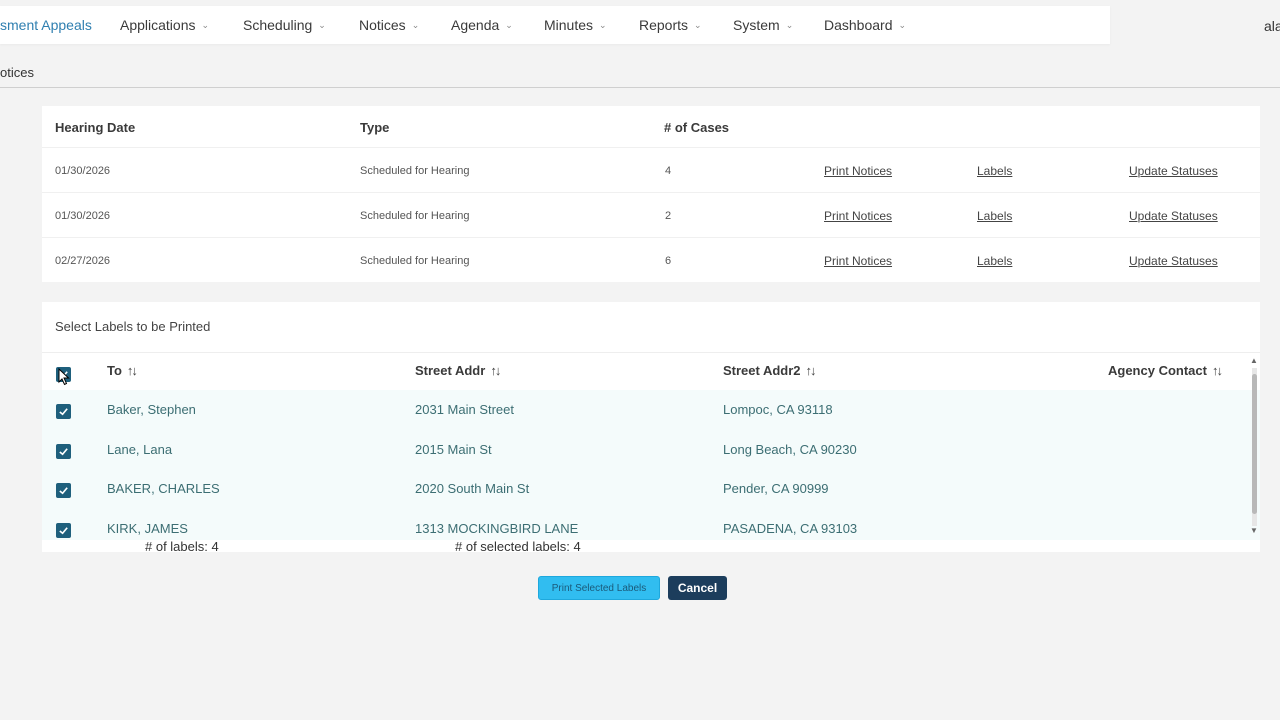 The width and height of the screenshot is (1280, 720). I want to click on street-address: 2031 Main Street, so click(465, 409).